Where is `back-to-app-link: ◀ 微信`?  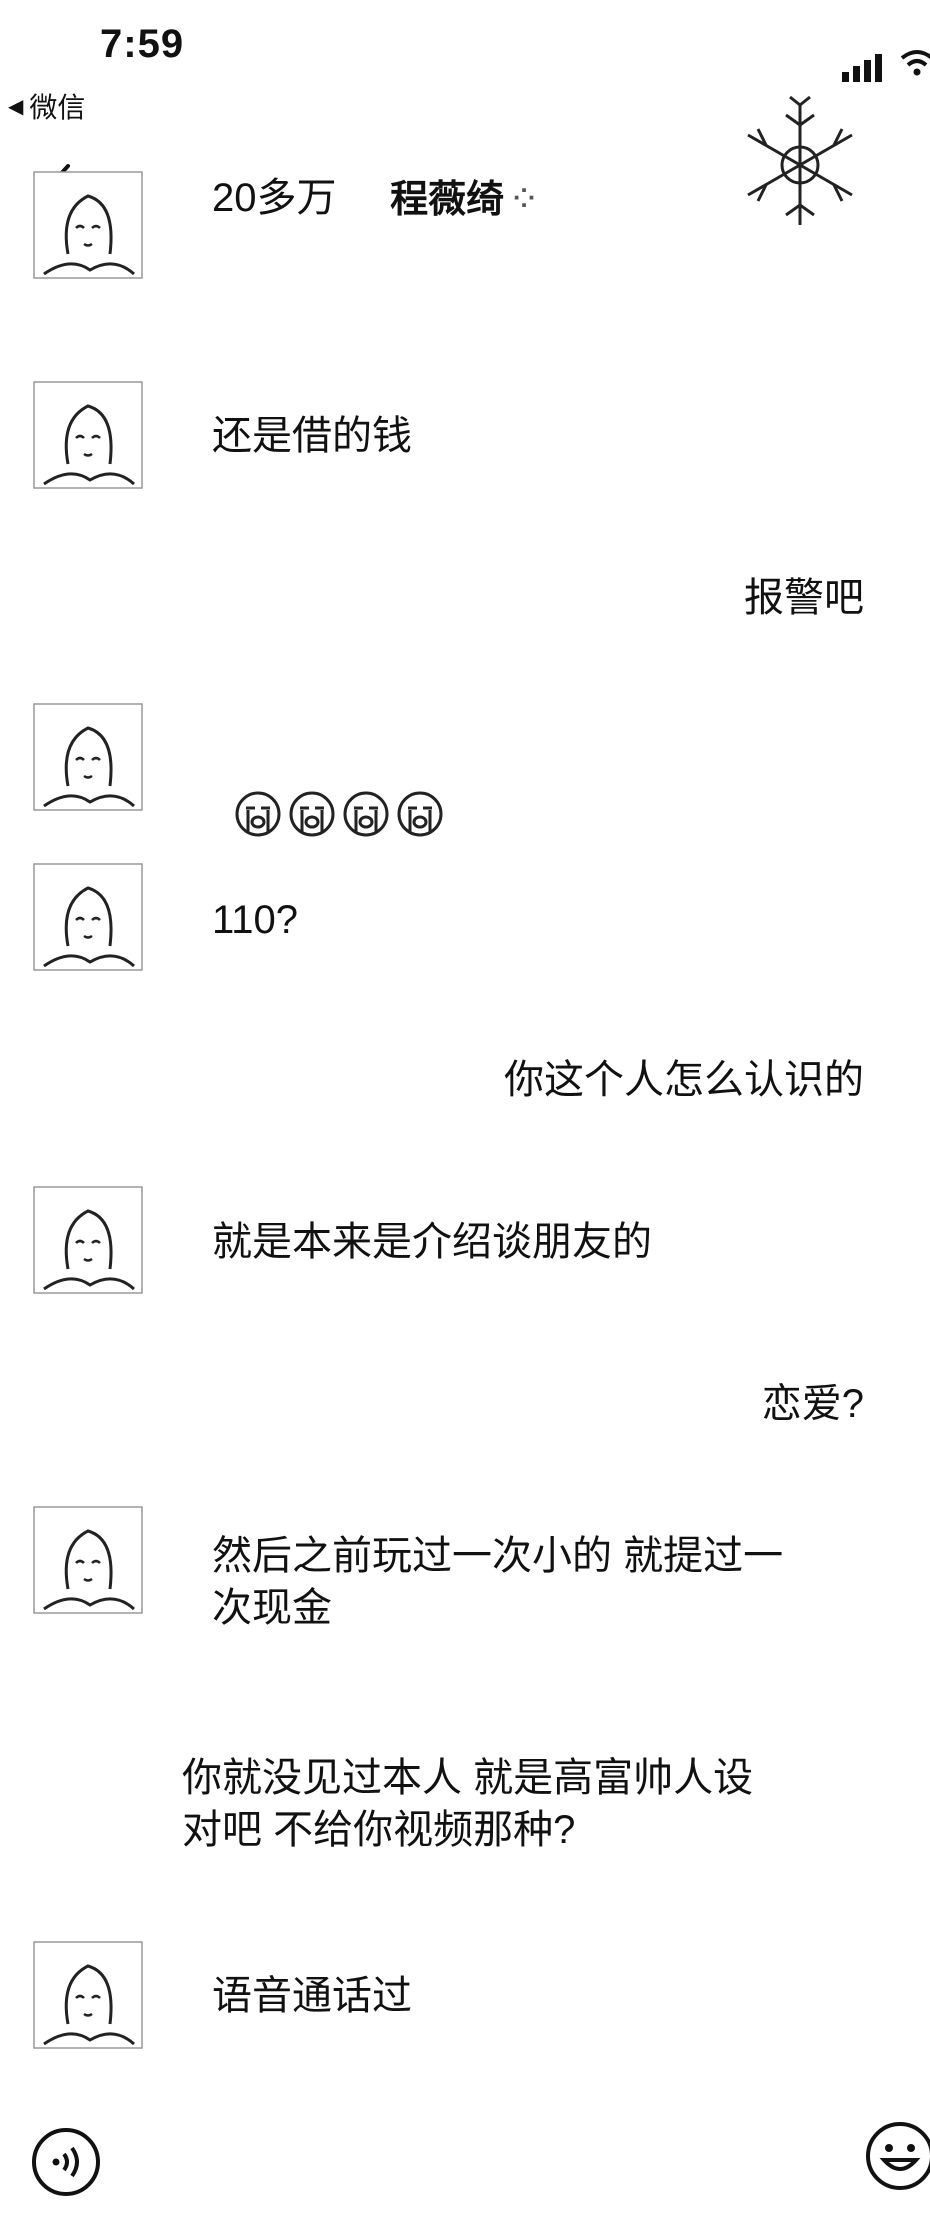
back-to-app-link: ◀ 微信 is located at coordinates (46, 106).